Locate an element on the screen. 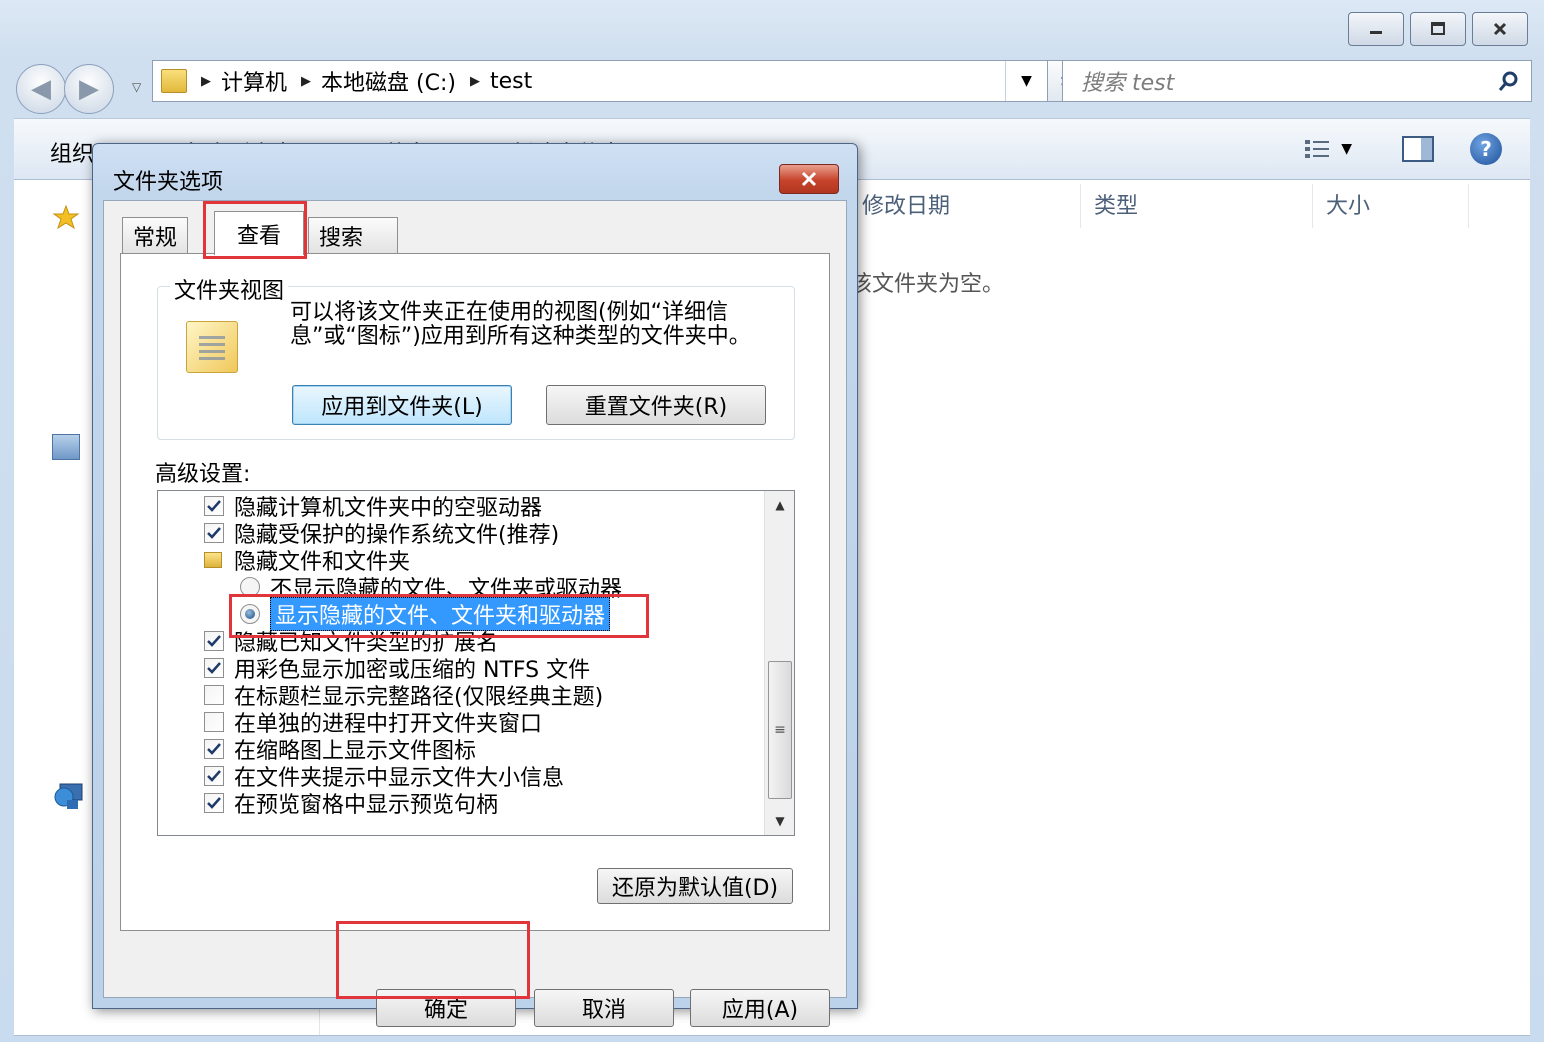 The width and height of the screenshot is (1544, 1042). caret-down-icon: ▼ is located at coordinates (780, 821).